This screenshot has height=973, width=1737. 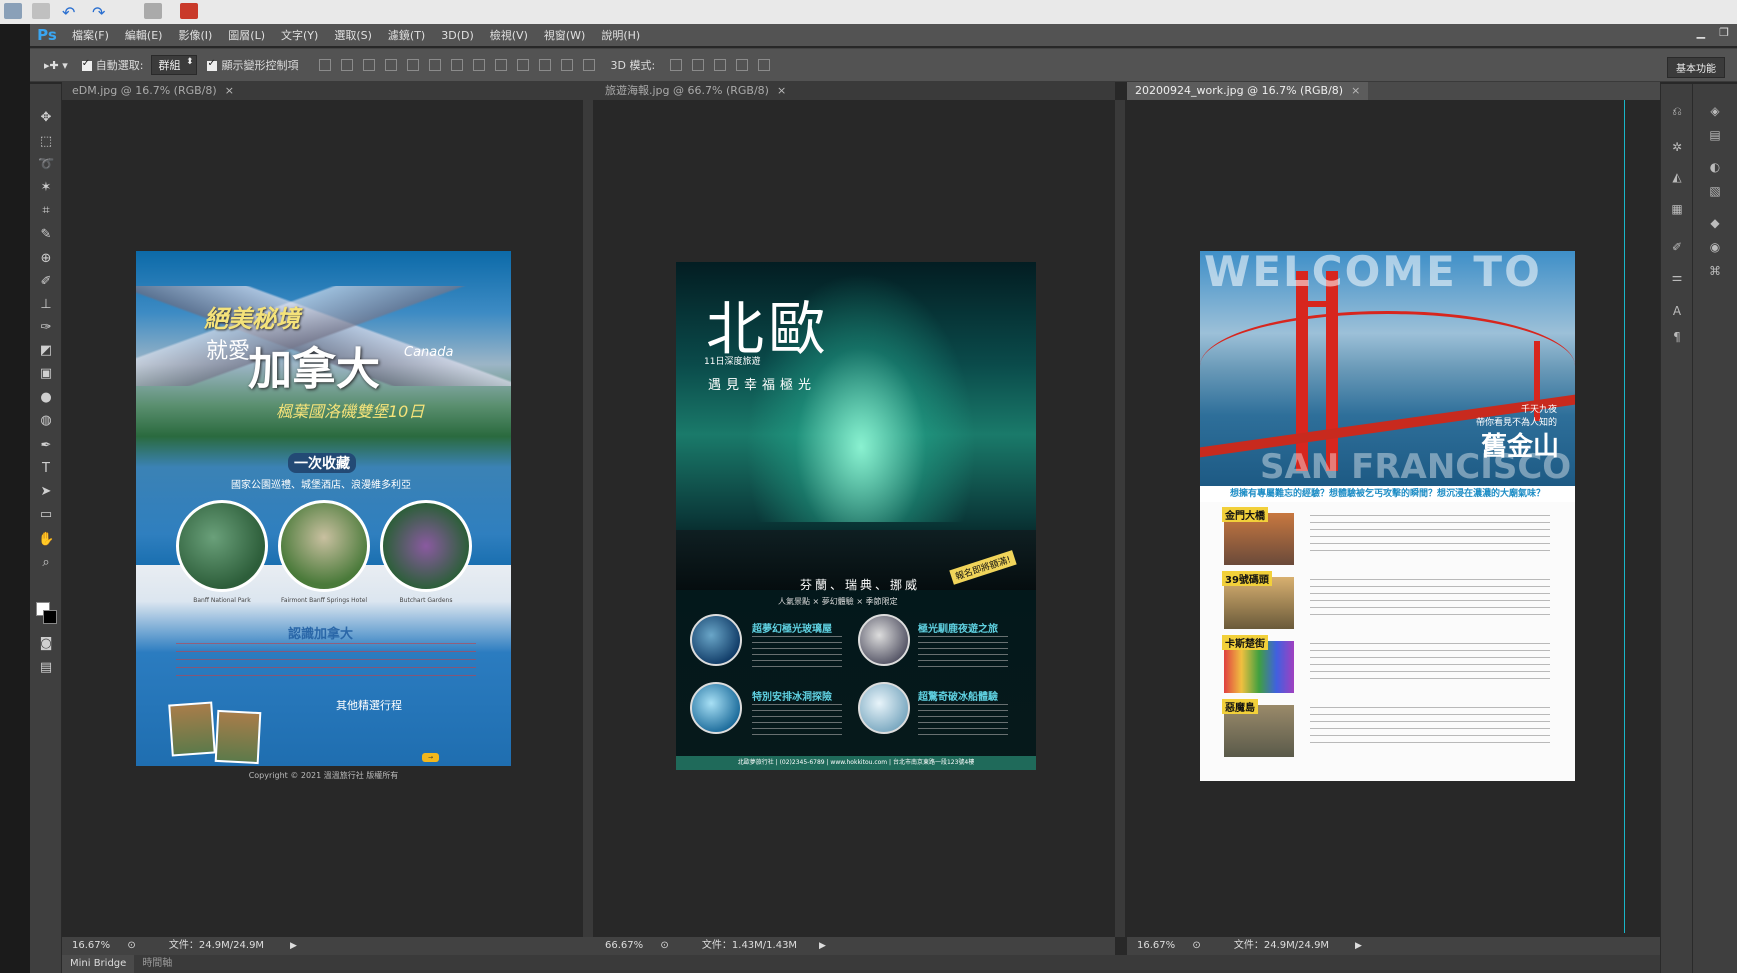 What do you see at coordinates (698, 65) in the screenshot?
I see `roll-3d-icon` at bounding box center [698, 65].